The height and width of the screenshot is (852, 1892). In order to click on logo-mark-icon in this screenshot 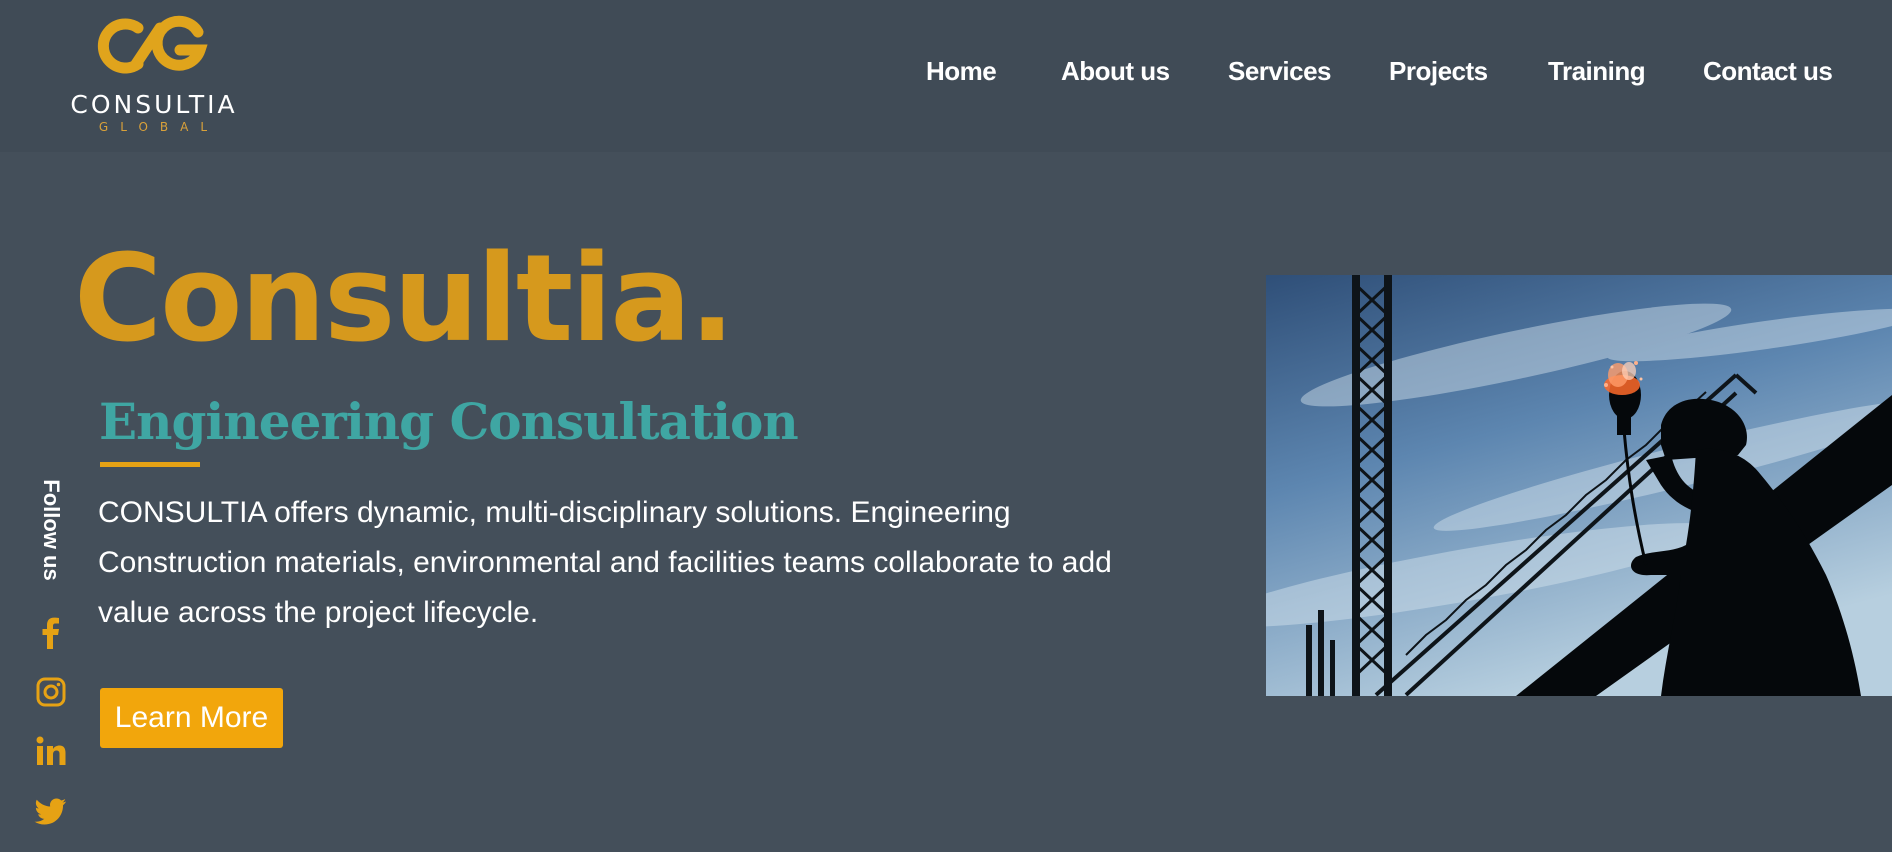, I will do `click(152, 44)`.